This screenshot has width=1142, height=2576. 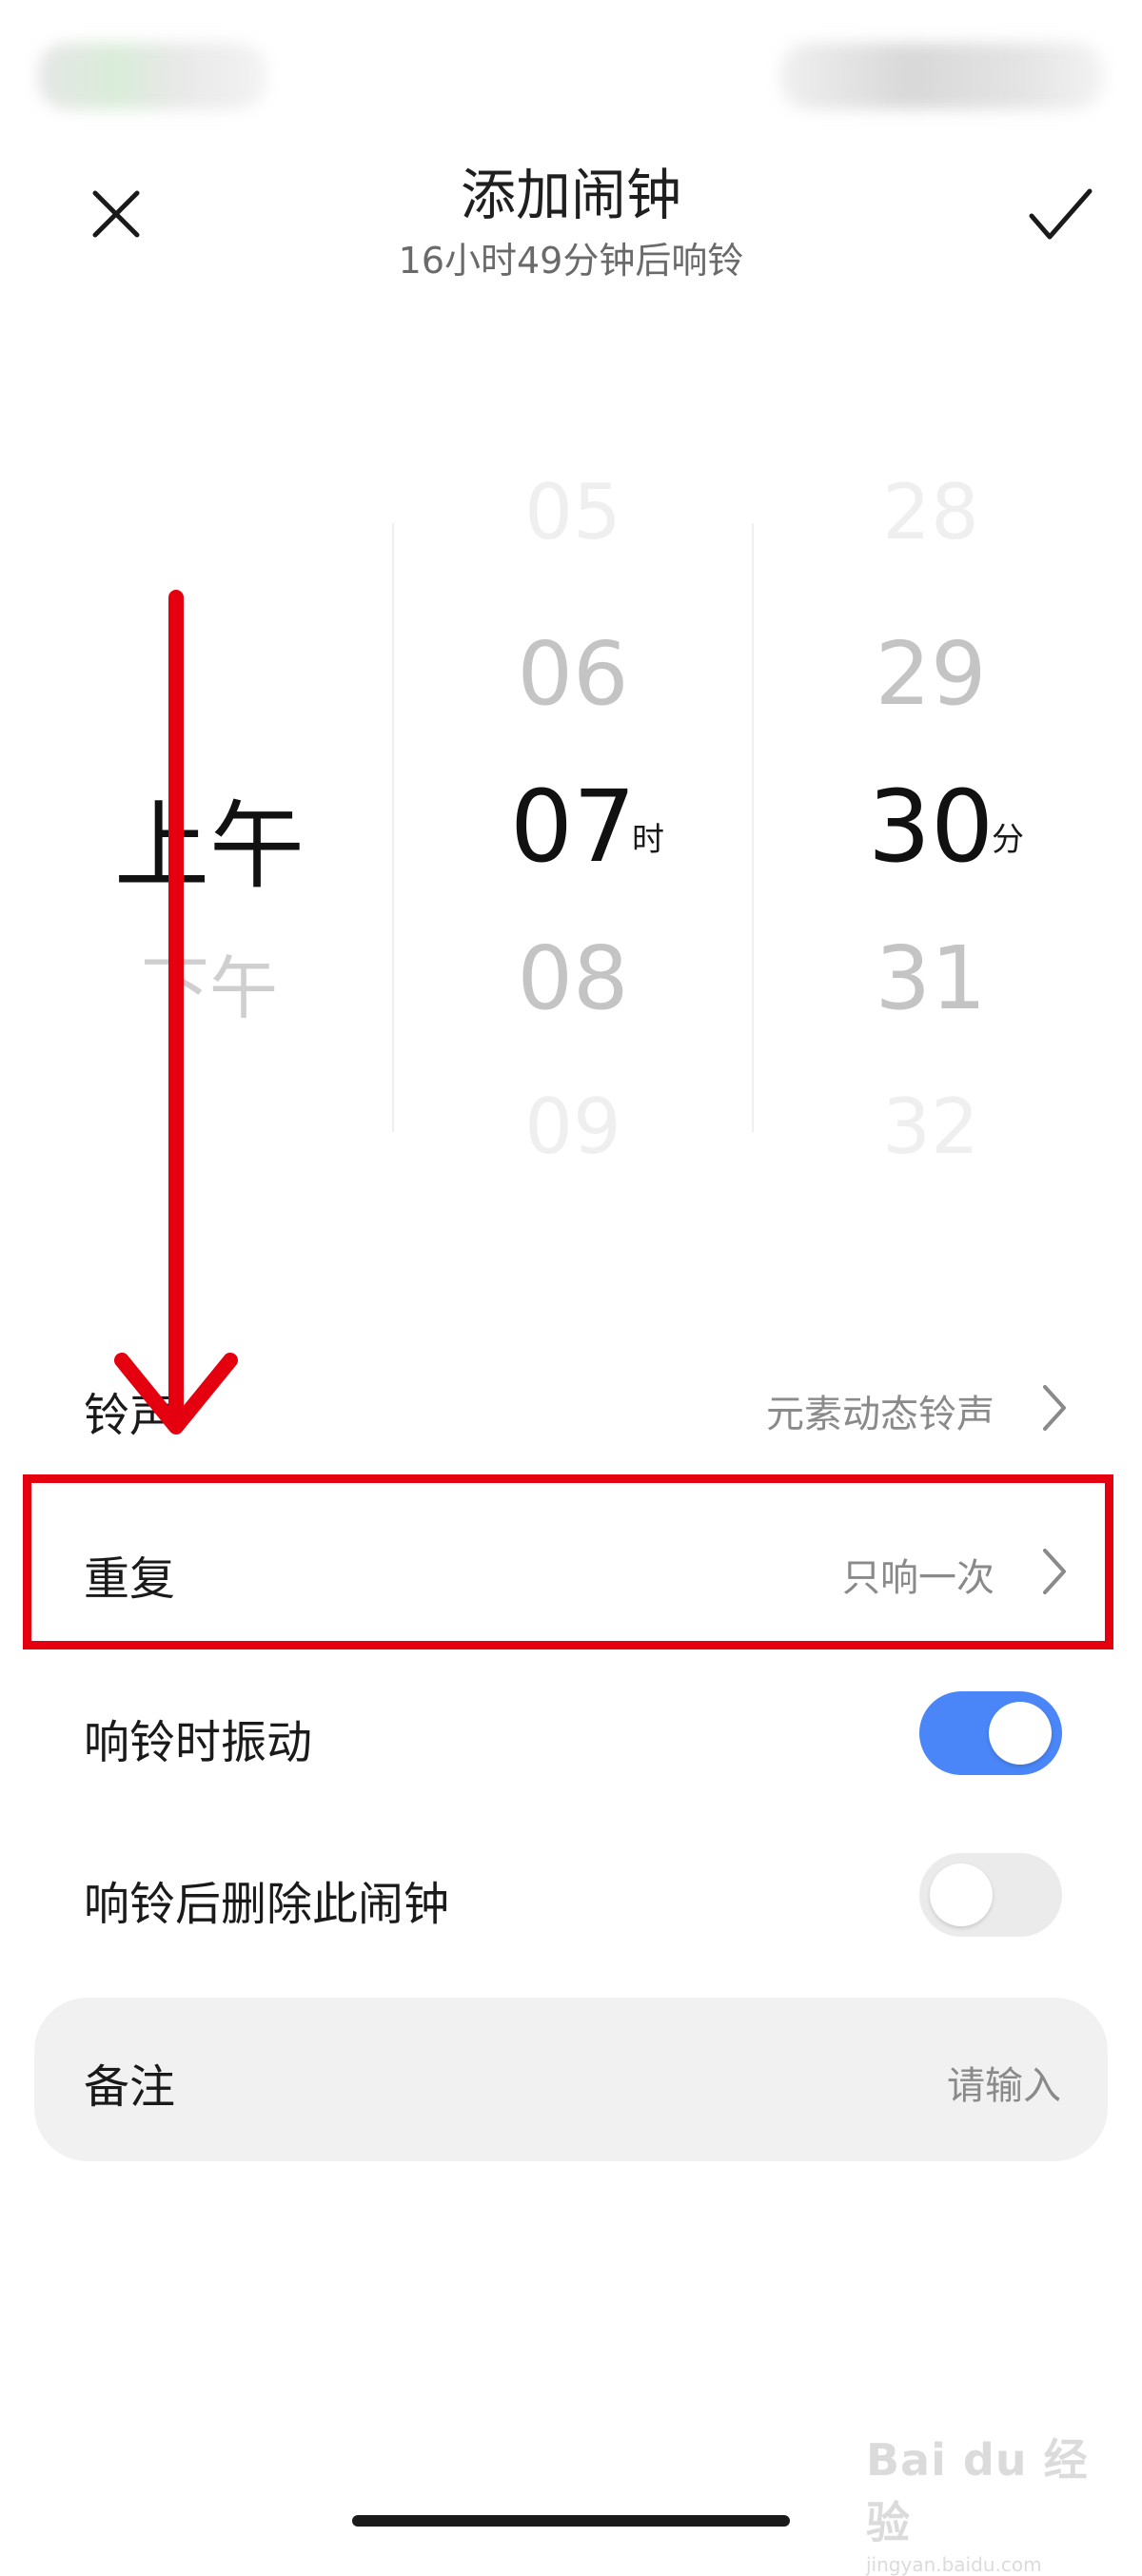 I want to click on watermark-brand: Bai du 经验, so click(x=977, y=2491).